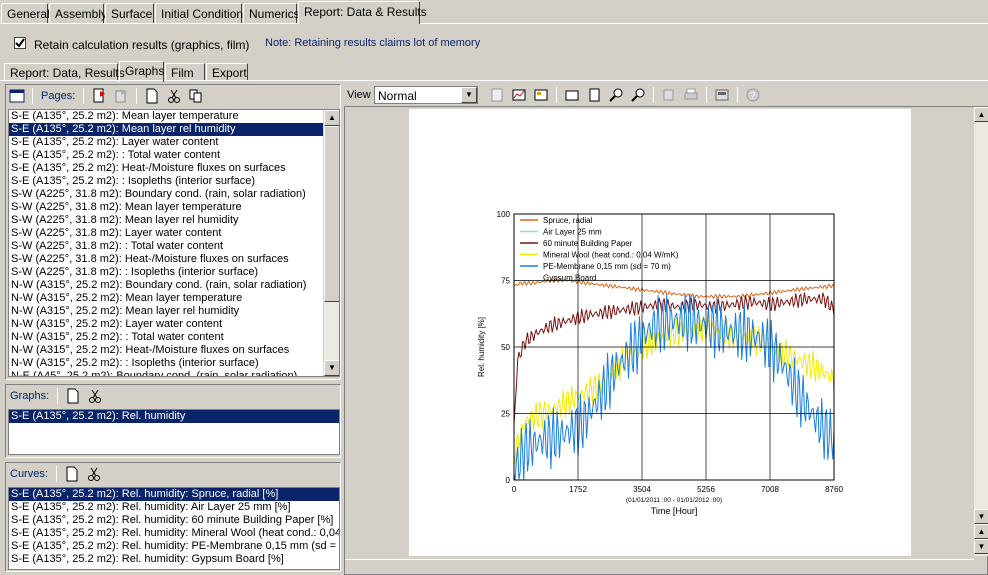 The height and width of the screenshot is (575, 988). I want to click on subtab-report-data-results: Report: Data, Results, so click(64, 72).